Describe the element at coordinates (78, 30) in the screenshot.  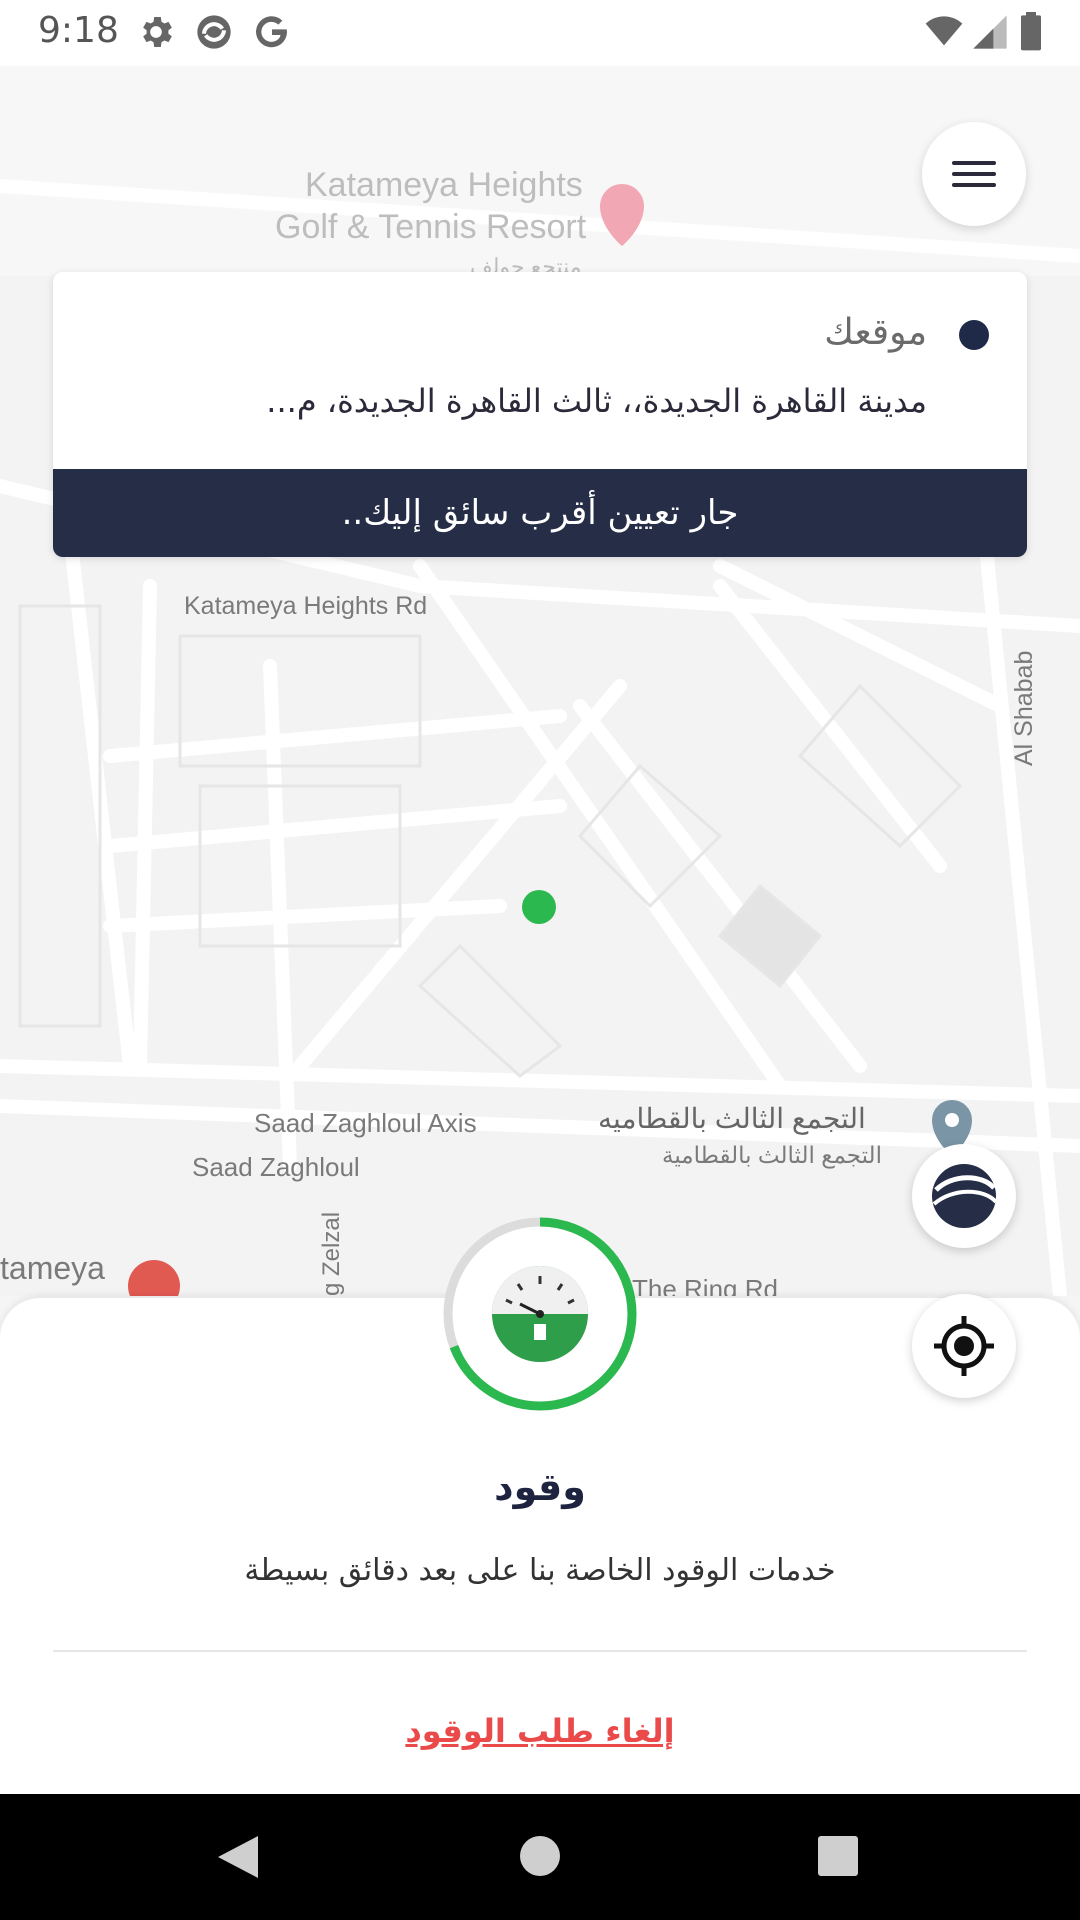
I see `status-time: 9:18` at that location.